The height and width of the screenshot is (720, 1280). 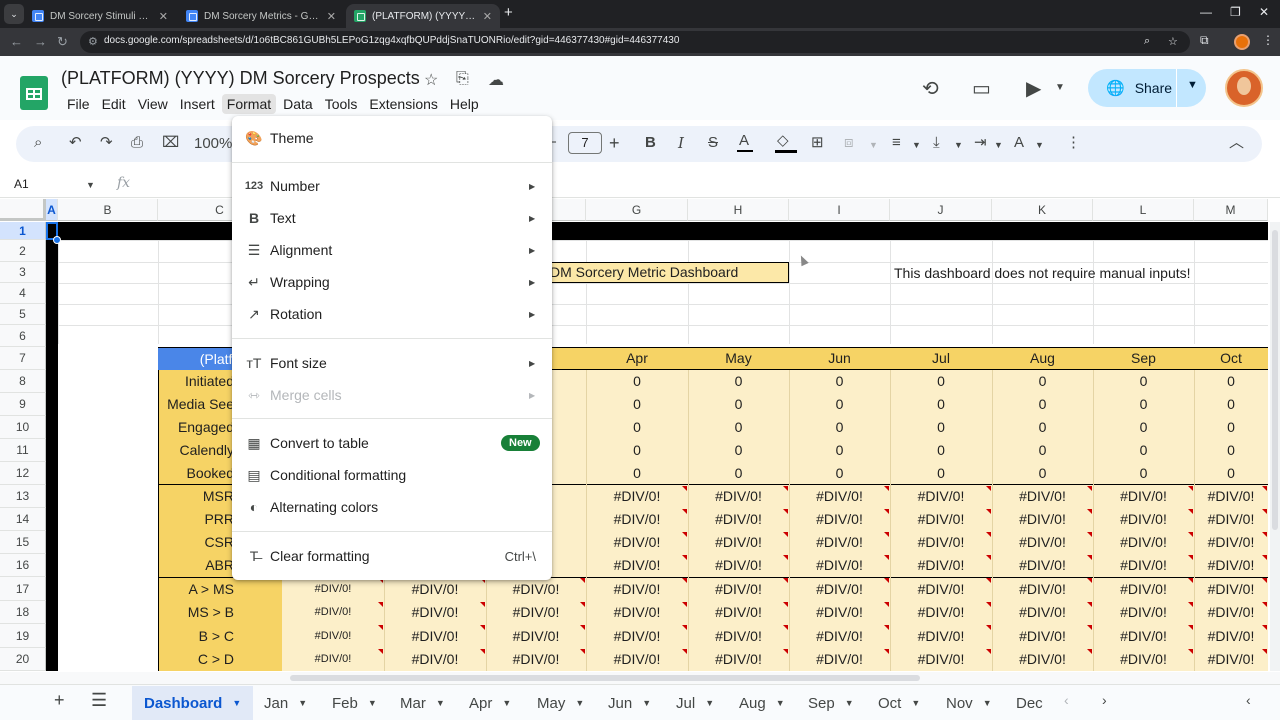 What do you see at coordinates (34, 93) in the screenshot?
I see `sheets-logo-icon` at bounding box center [34, 93].